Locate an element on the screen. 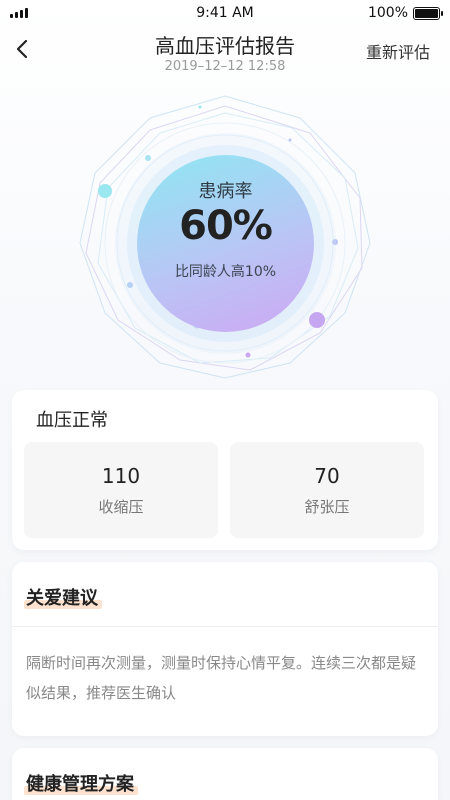  risk-comparison: 比同龄人高10% is located at coordinates (225, 272).